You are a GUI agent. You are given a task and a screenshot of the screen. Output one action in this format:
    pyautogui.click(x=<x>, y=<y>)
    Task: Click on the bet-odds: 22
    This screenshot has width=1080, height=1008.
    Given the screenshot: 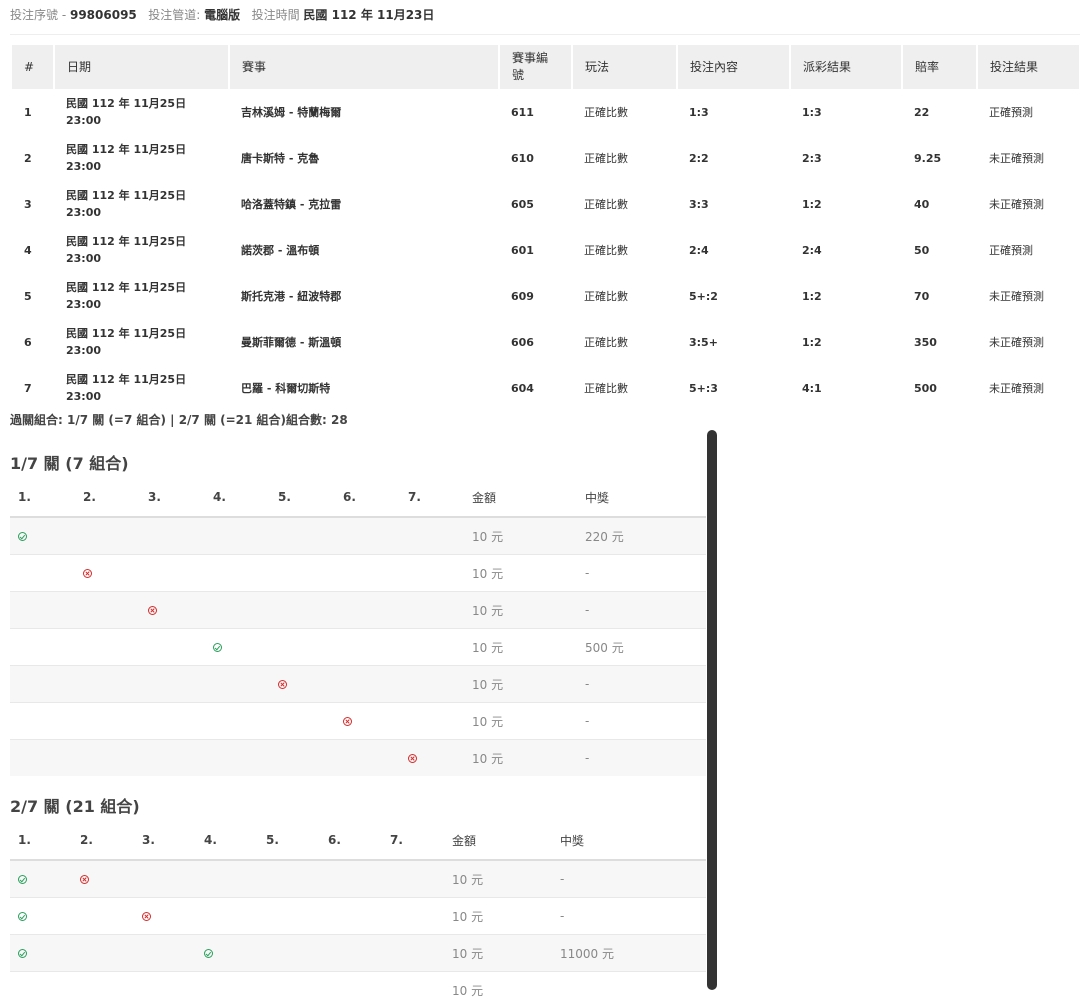 What is the action you would take?
    pyautogui.click(x=939, y=112)
    